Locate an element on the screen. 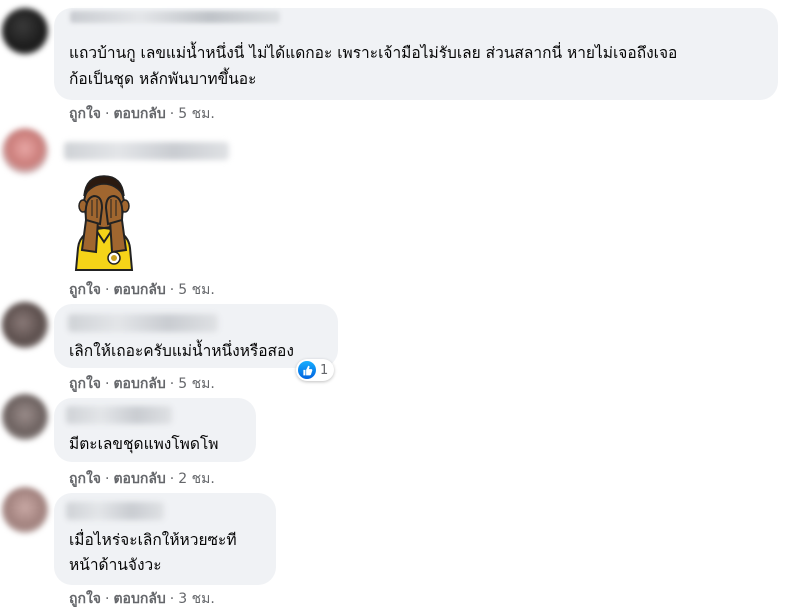 This screenshot has height=610, width=800. comment-text-line: เลิกให้เถอะครับแม่น้ำหนึ่งหรือสอง is located at coordinates (181, 351).